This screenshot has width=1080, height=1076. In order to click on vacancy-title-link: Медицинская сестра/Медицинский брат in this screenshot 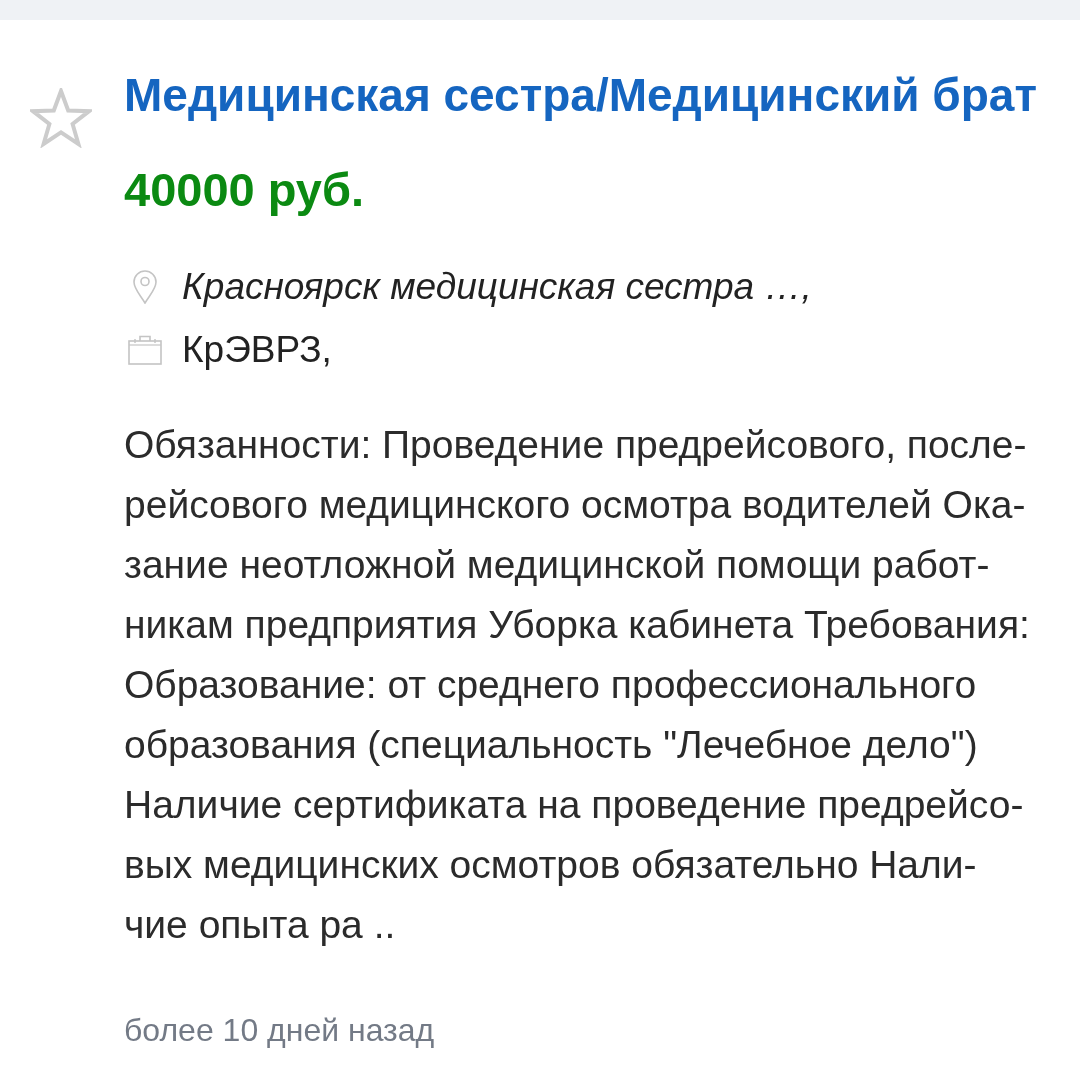, I will do `click(580, 95)`.